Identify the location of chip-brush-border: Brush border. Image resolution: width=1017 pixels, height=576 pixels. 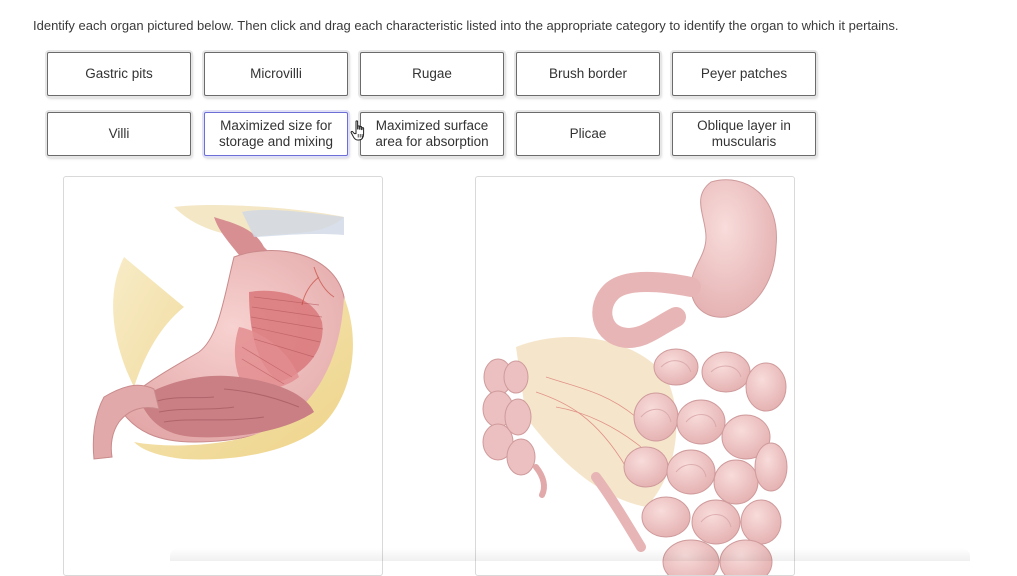
(588, 74).